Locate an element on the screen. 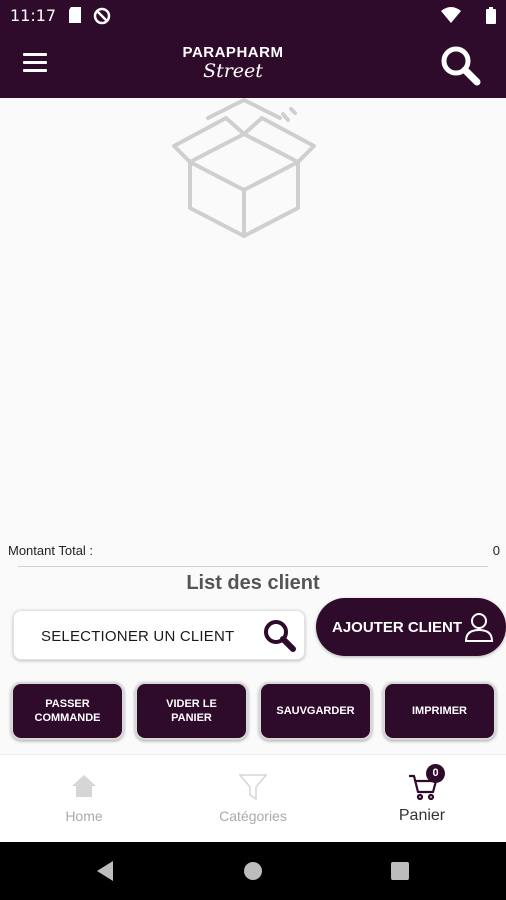 The height and width of the screenshot is (900, 506). nav-home: Home is located at coordinates (84, 799).